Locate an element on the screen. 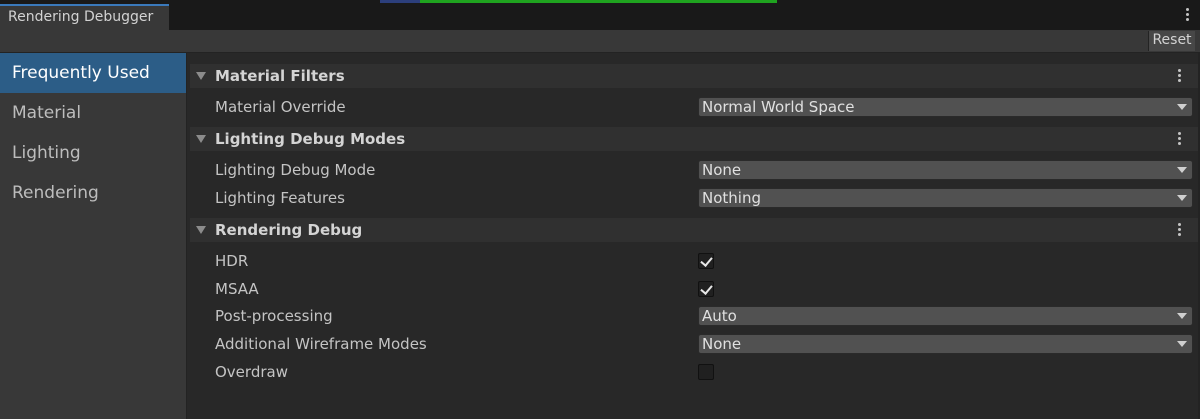 Image resolution: width=1200 pixels, height=419 pixels. tab-bar: Rendering Debugger is located at coordinates (600, 17).